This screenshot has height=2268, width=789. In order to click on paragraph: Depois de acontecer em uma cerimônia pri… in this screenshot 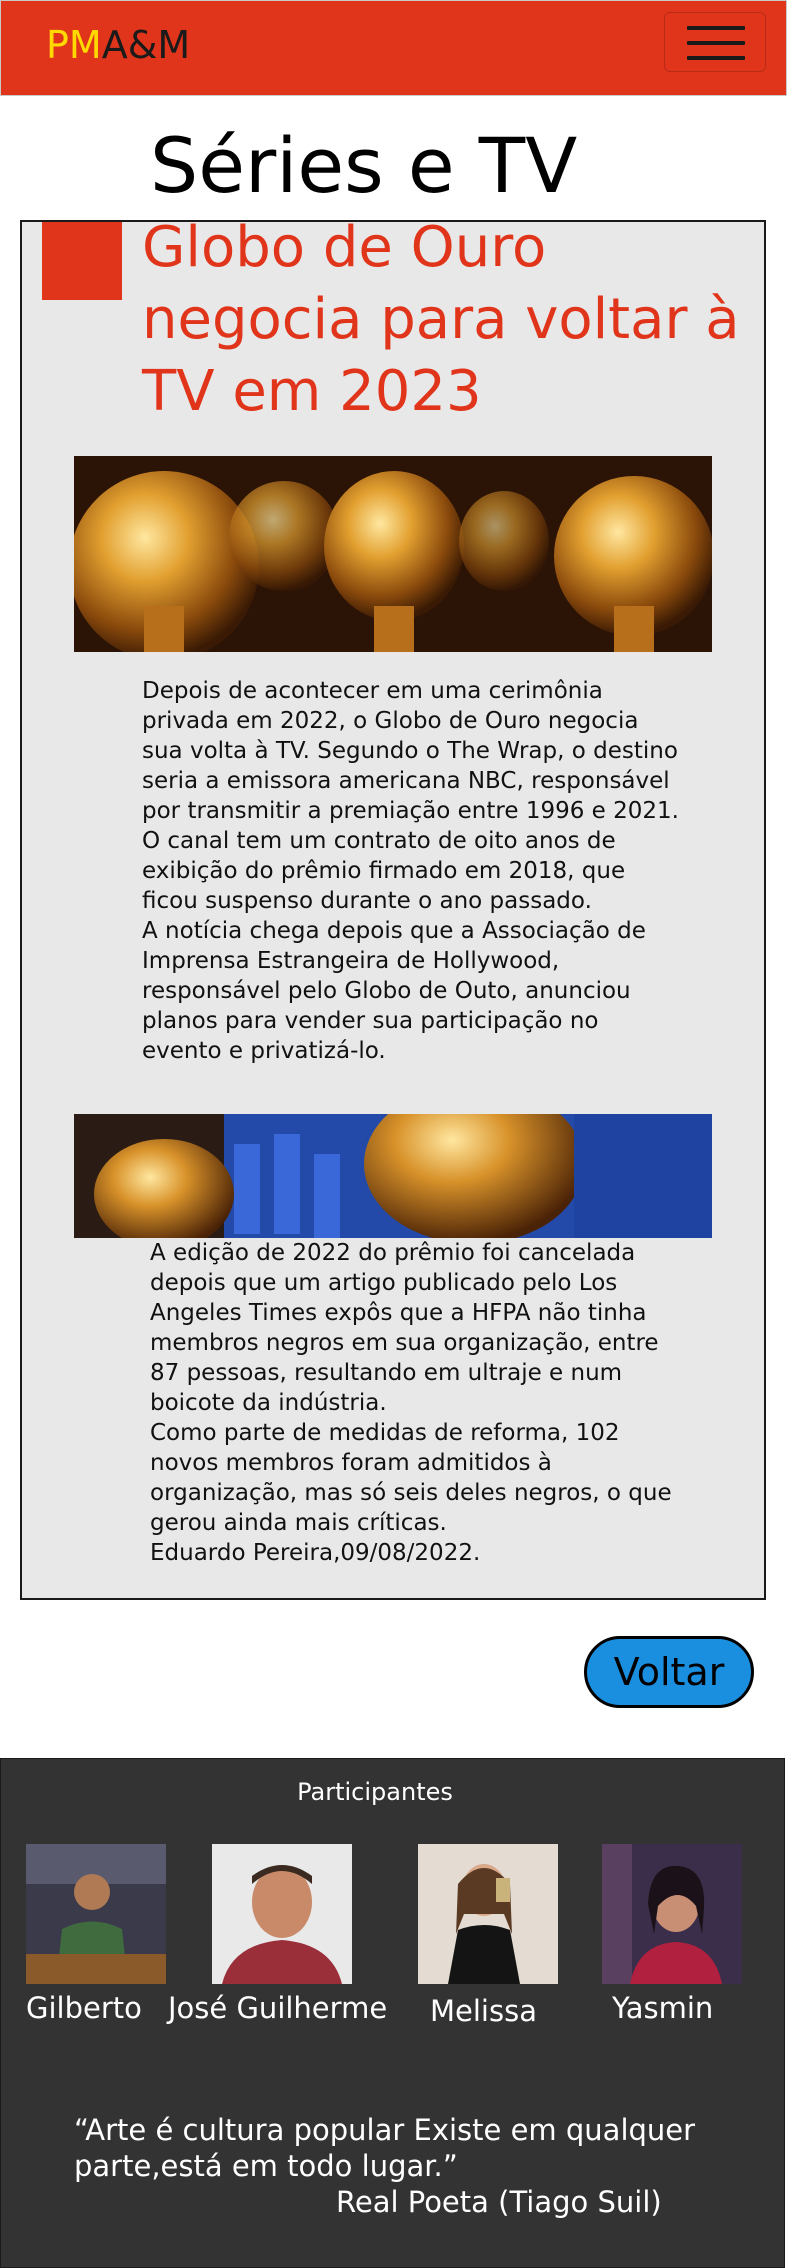, I will do `click(410, 751)`.